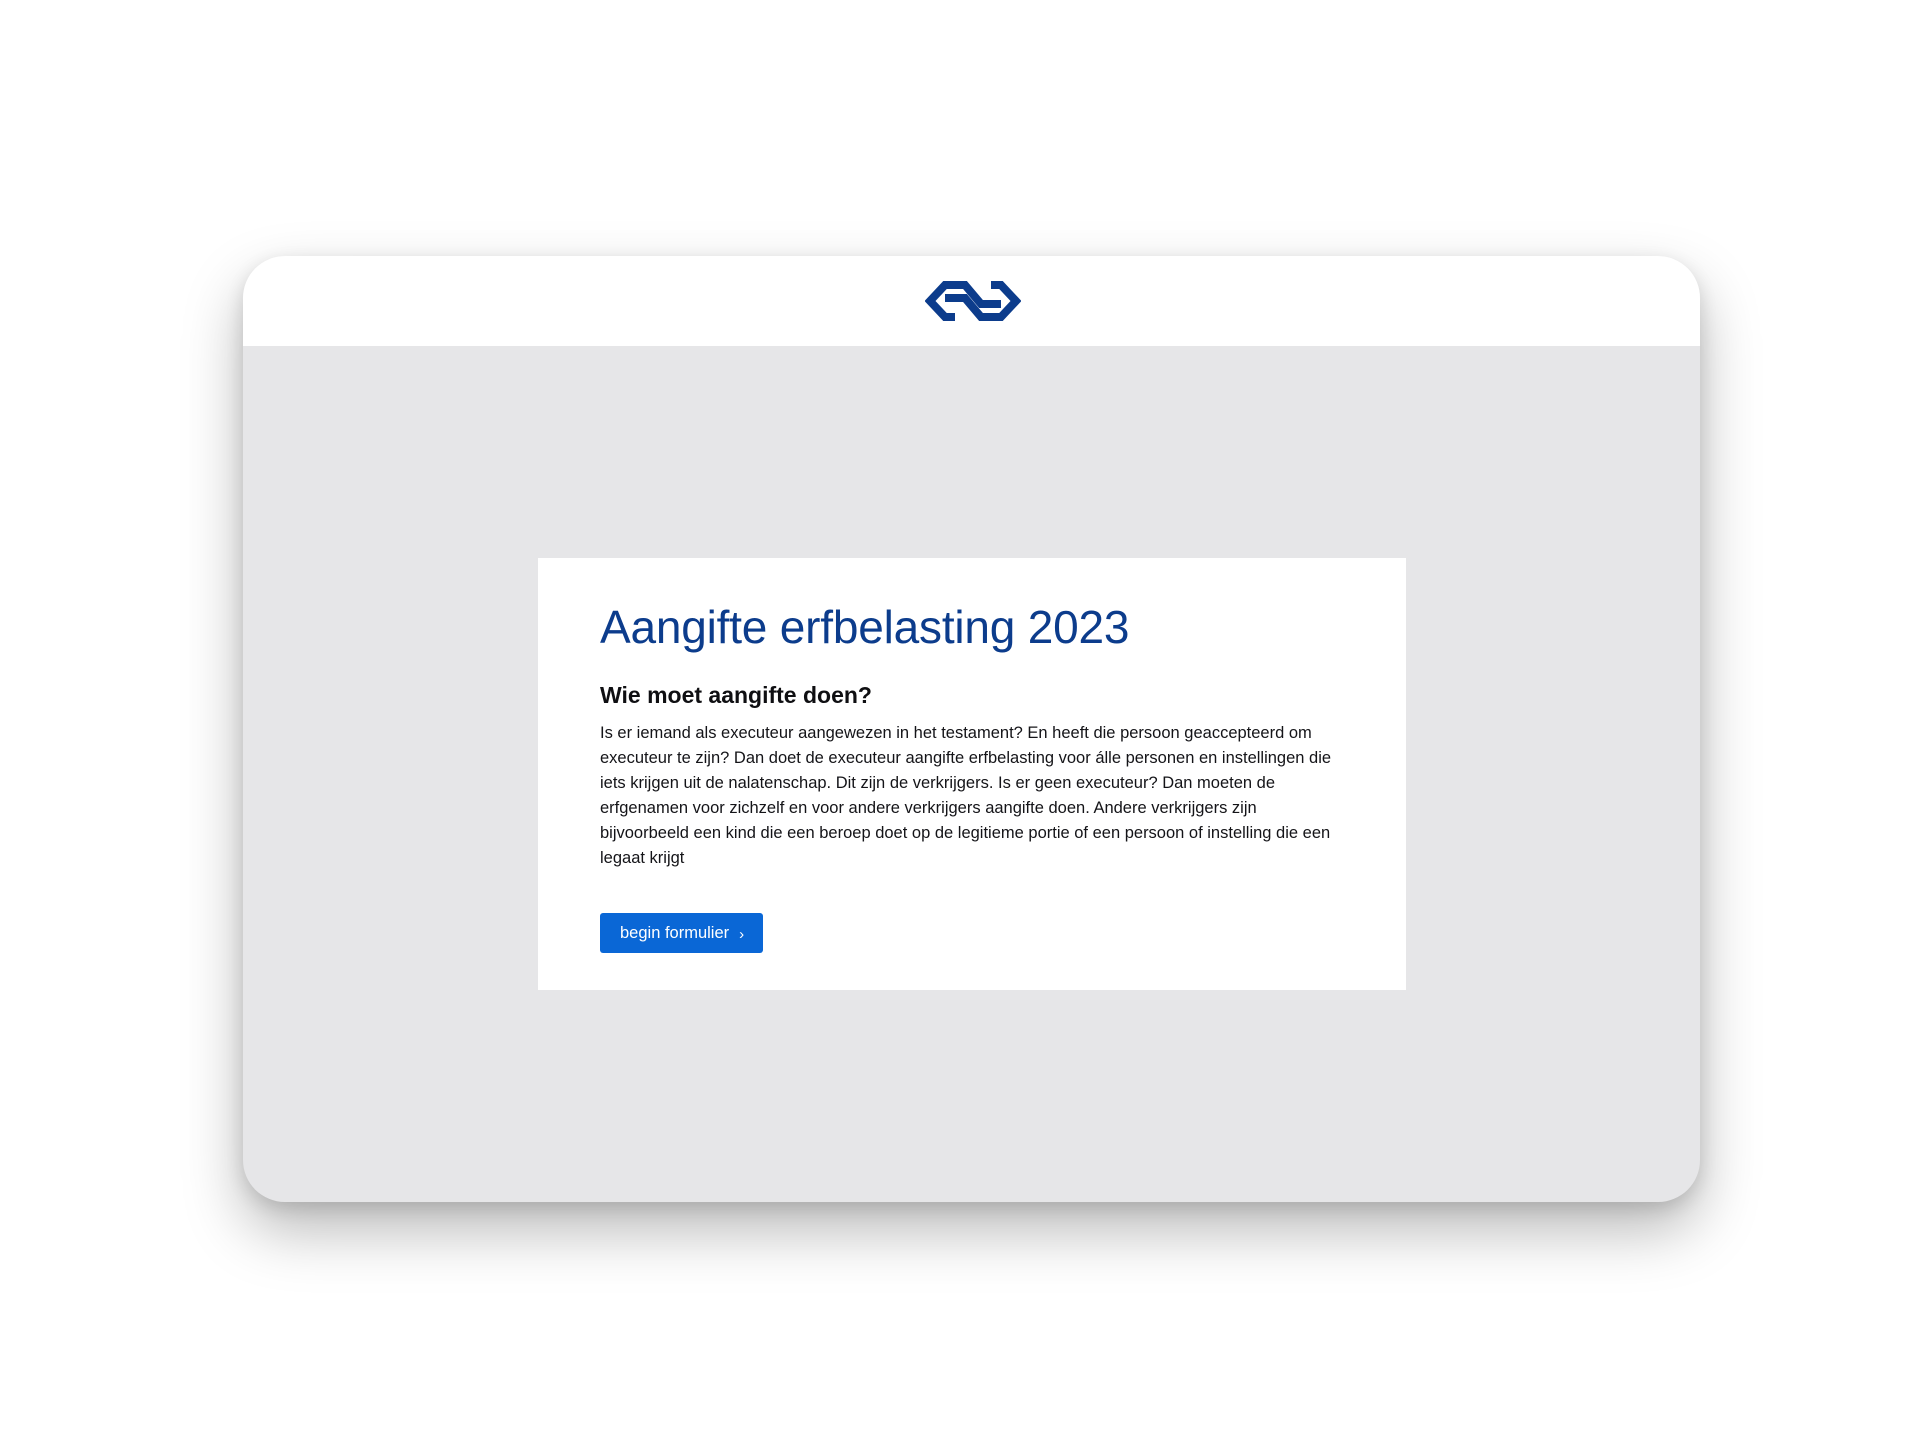 The image size is (1920, 1440). Describe the element at coordinates (736, 695) in the screenshot. I see `section-heading: Wie moet aangifte doen?` at that location.